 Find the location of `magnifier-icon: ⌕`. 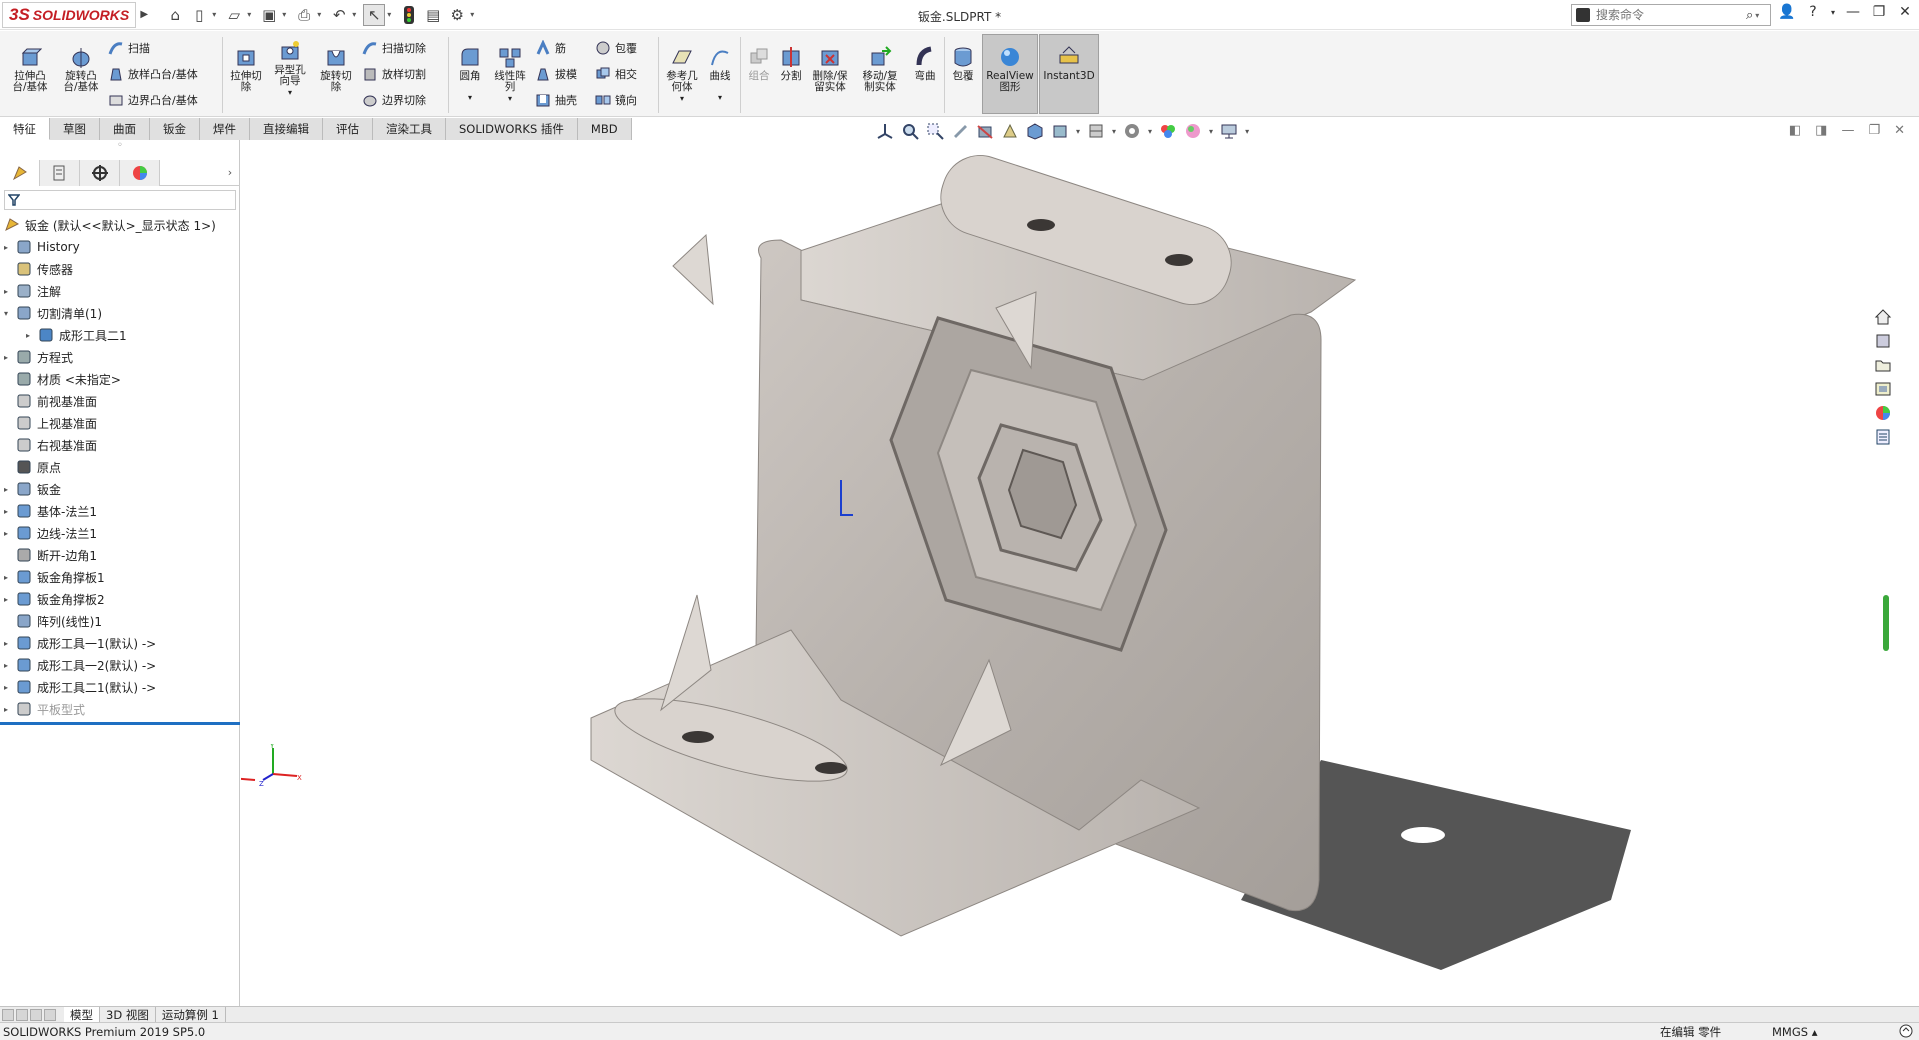

magnifier-icon: ⌕ is located at coordinates (1749, 15).